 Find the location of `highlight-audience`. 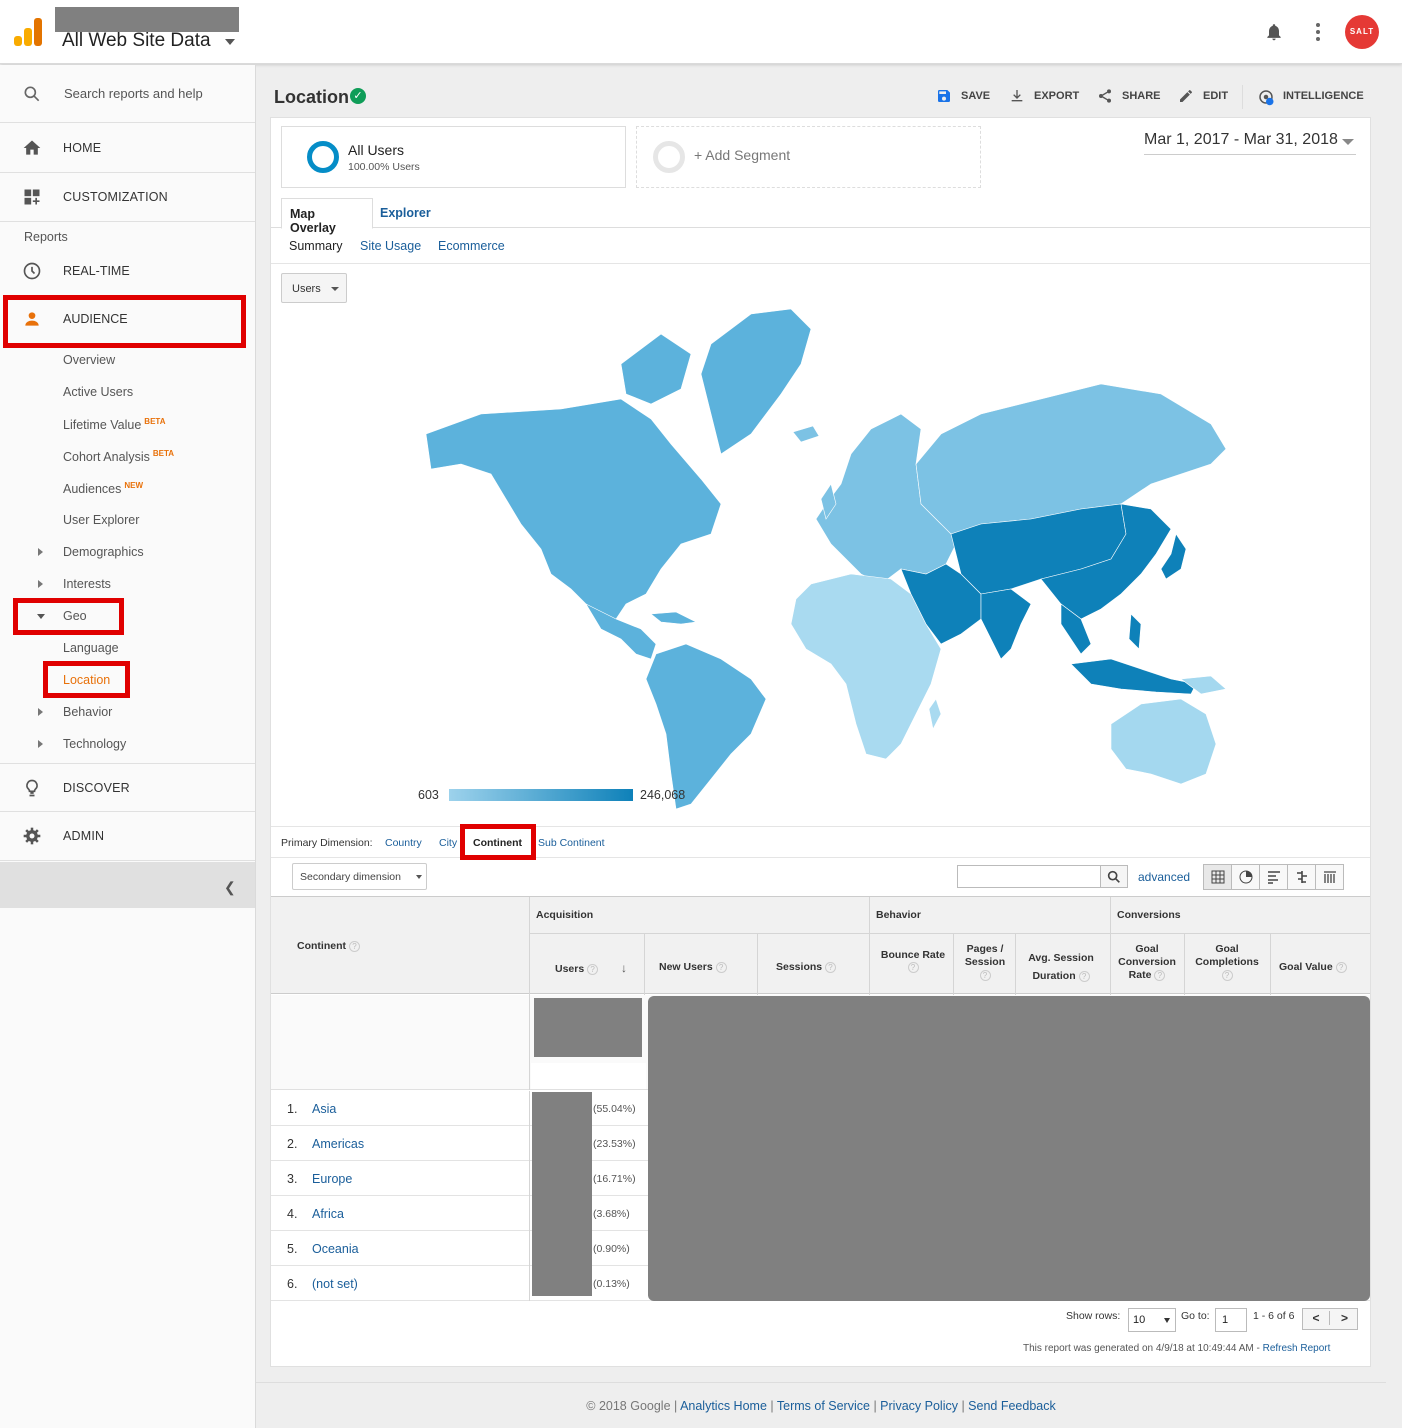

highlight-audience is located at coordinates (124, 321).